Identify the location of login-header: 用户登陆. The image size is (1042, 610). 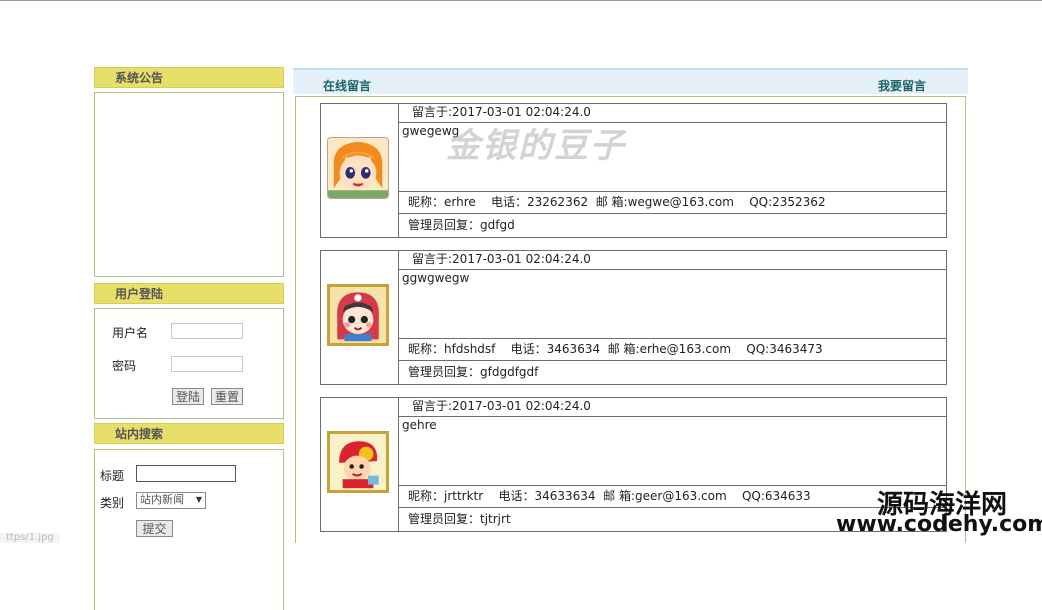
(189, 293).